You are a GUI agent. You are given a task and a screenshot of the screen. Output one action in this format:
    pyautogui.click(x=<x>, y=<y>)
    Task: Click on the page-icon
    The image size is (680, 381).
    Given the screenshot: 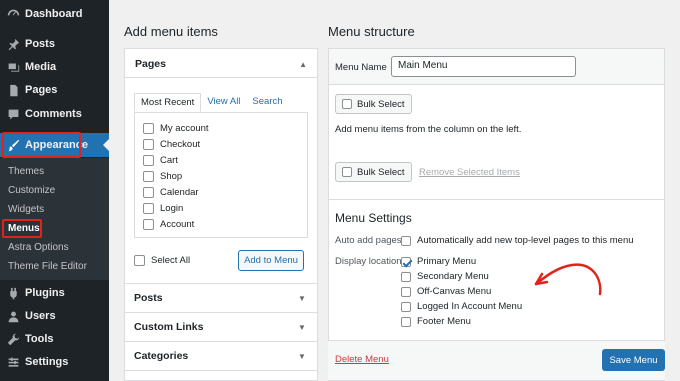 What is the action you would take?
    pyautogui.click(x=13, y=90)
    